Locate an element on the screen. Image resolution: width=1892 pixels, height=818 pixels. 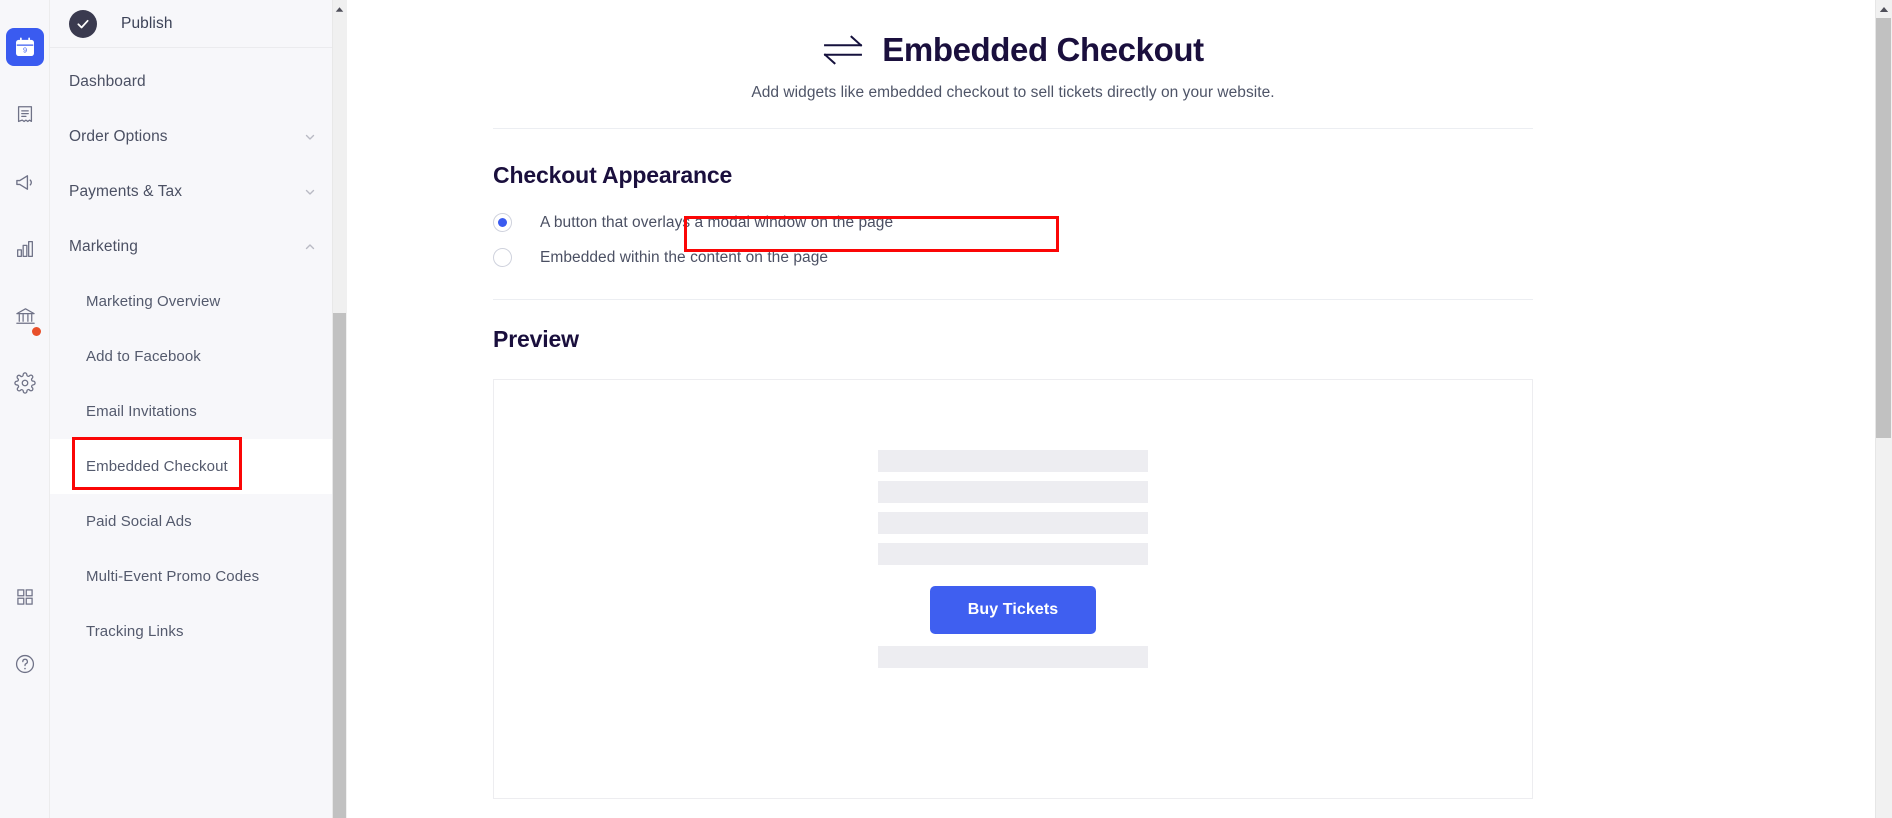
sidebar-item-label: Tracking Links is located at coordinates (135, 631).